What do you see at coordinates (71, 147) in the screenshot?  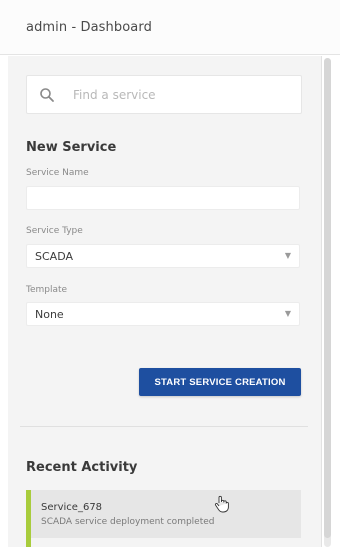 I see `new-service-heading: New Service` at bounding box center [71, 147].